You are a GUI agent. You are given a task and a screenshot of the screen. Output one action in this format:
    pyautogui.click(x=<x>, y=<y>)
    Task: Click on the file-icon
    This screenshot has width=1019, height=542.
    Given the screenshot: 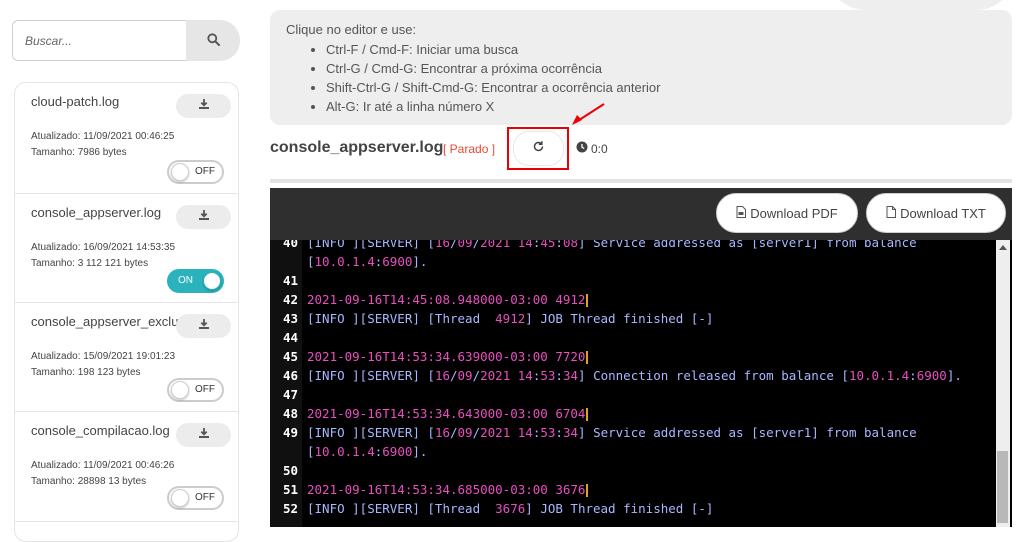 What is the action you would take?
    pyautogui.click(x=891, y=213)
    